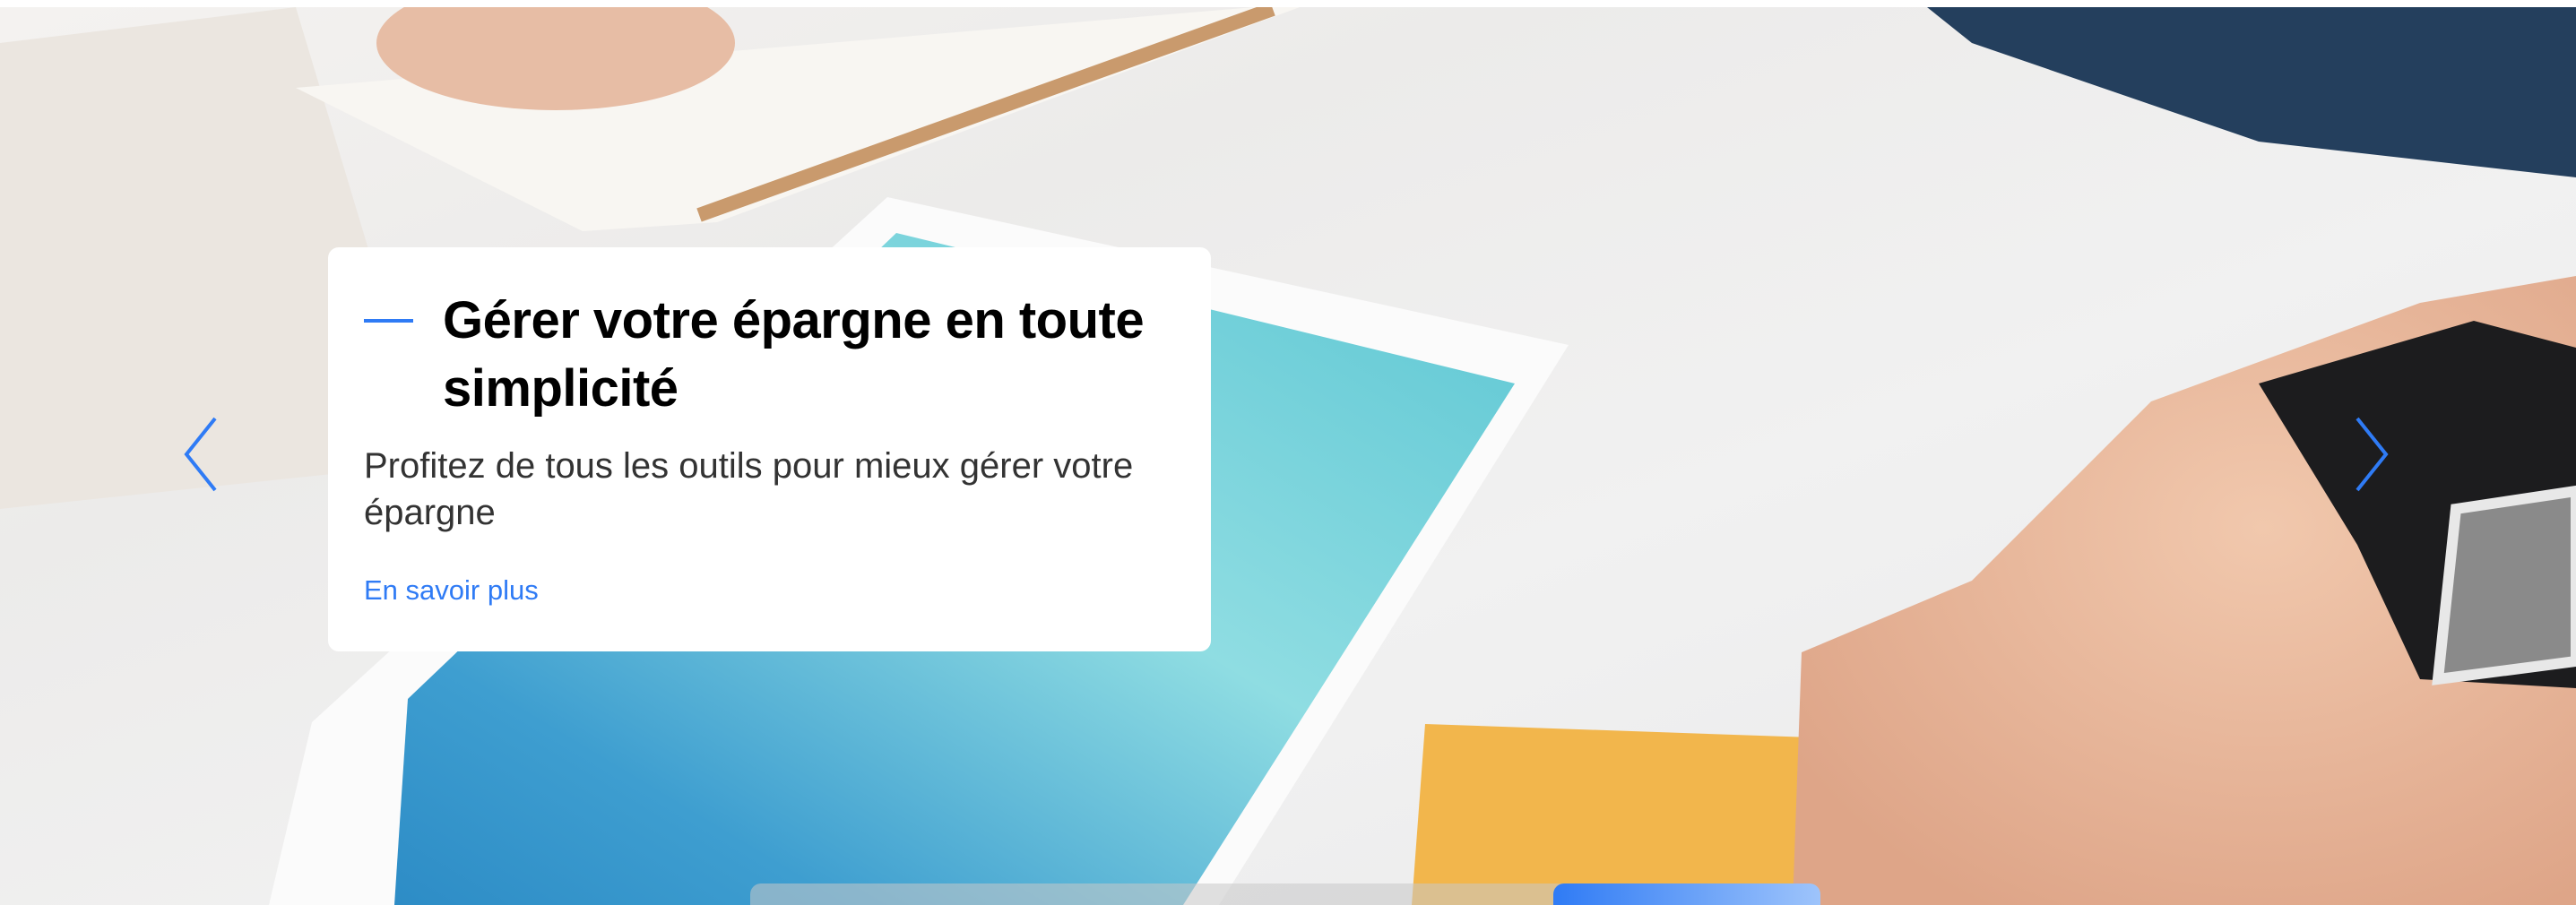  I want to click on carousel-progress-fill, so click(1686, 894).